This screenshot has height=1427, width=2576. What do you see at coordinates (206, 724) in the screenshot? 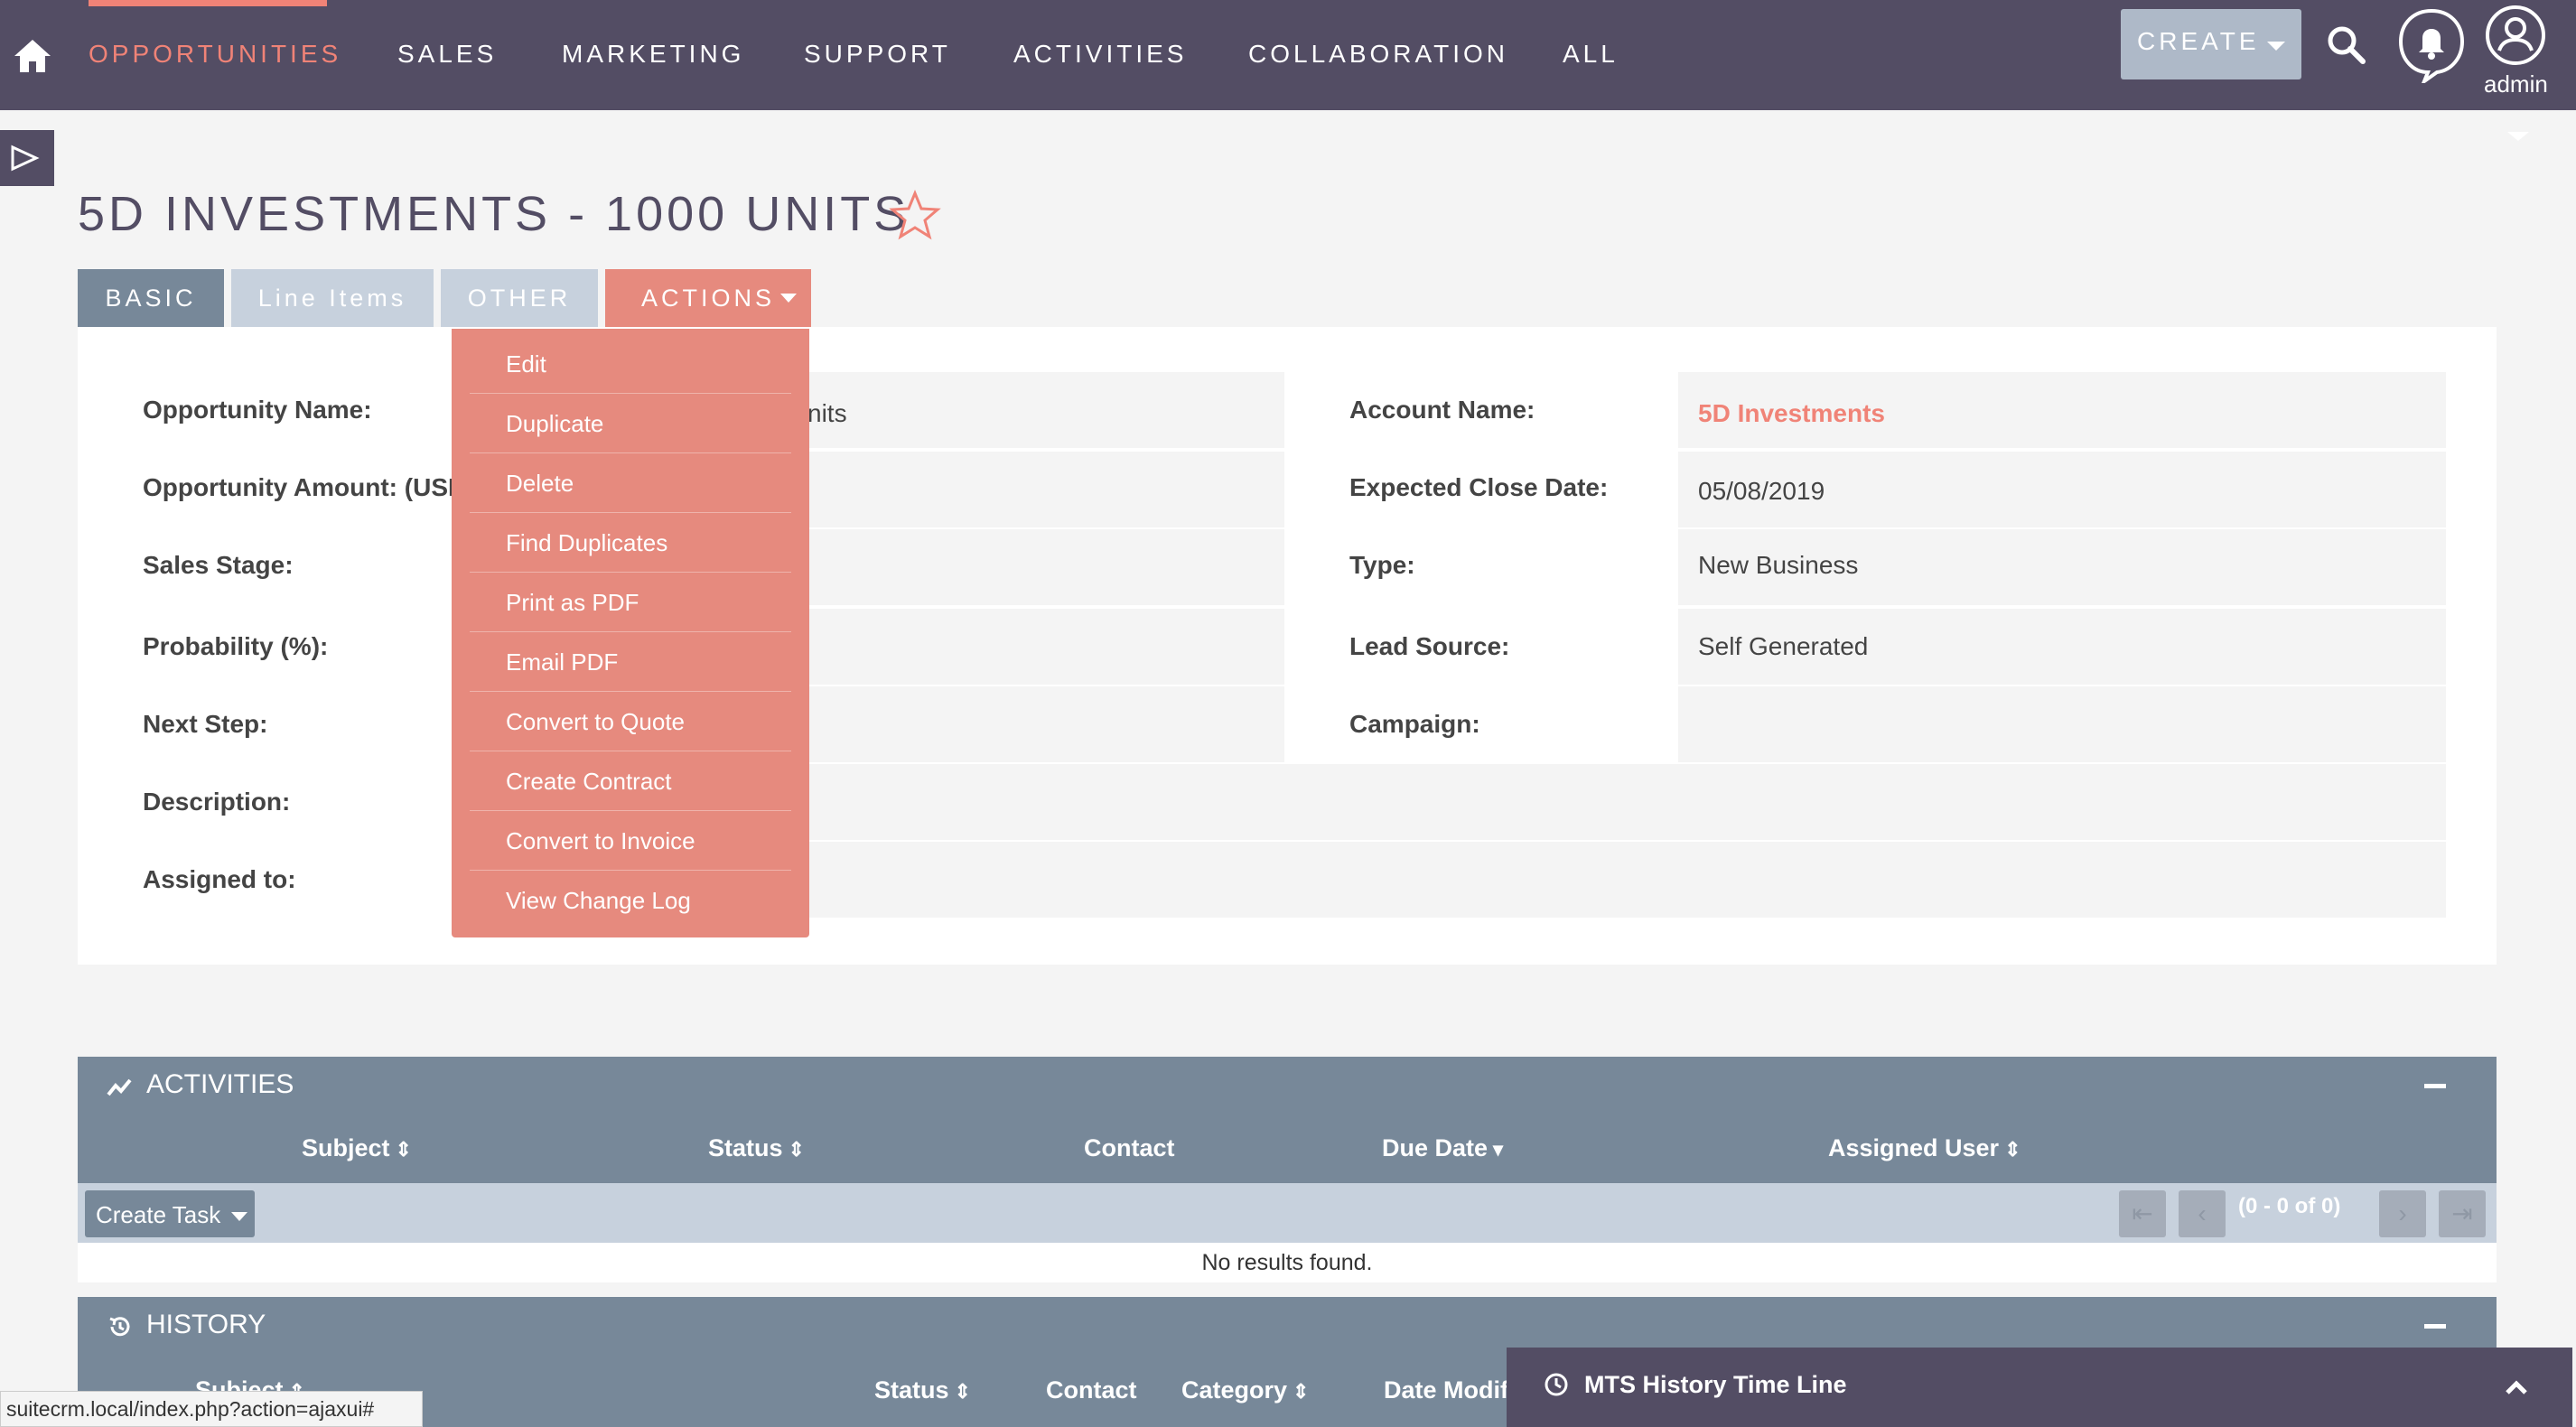
I see `field-label-next-step: Next Step:` at bounding box center [206, 724].